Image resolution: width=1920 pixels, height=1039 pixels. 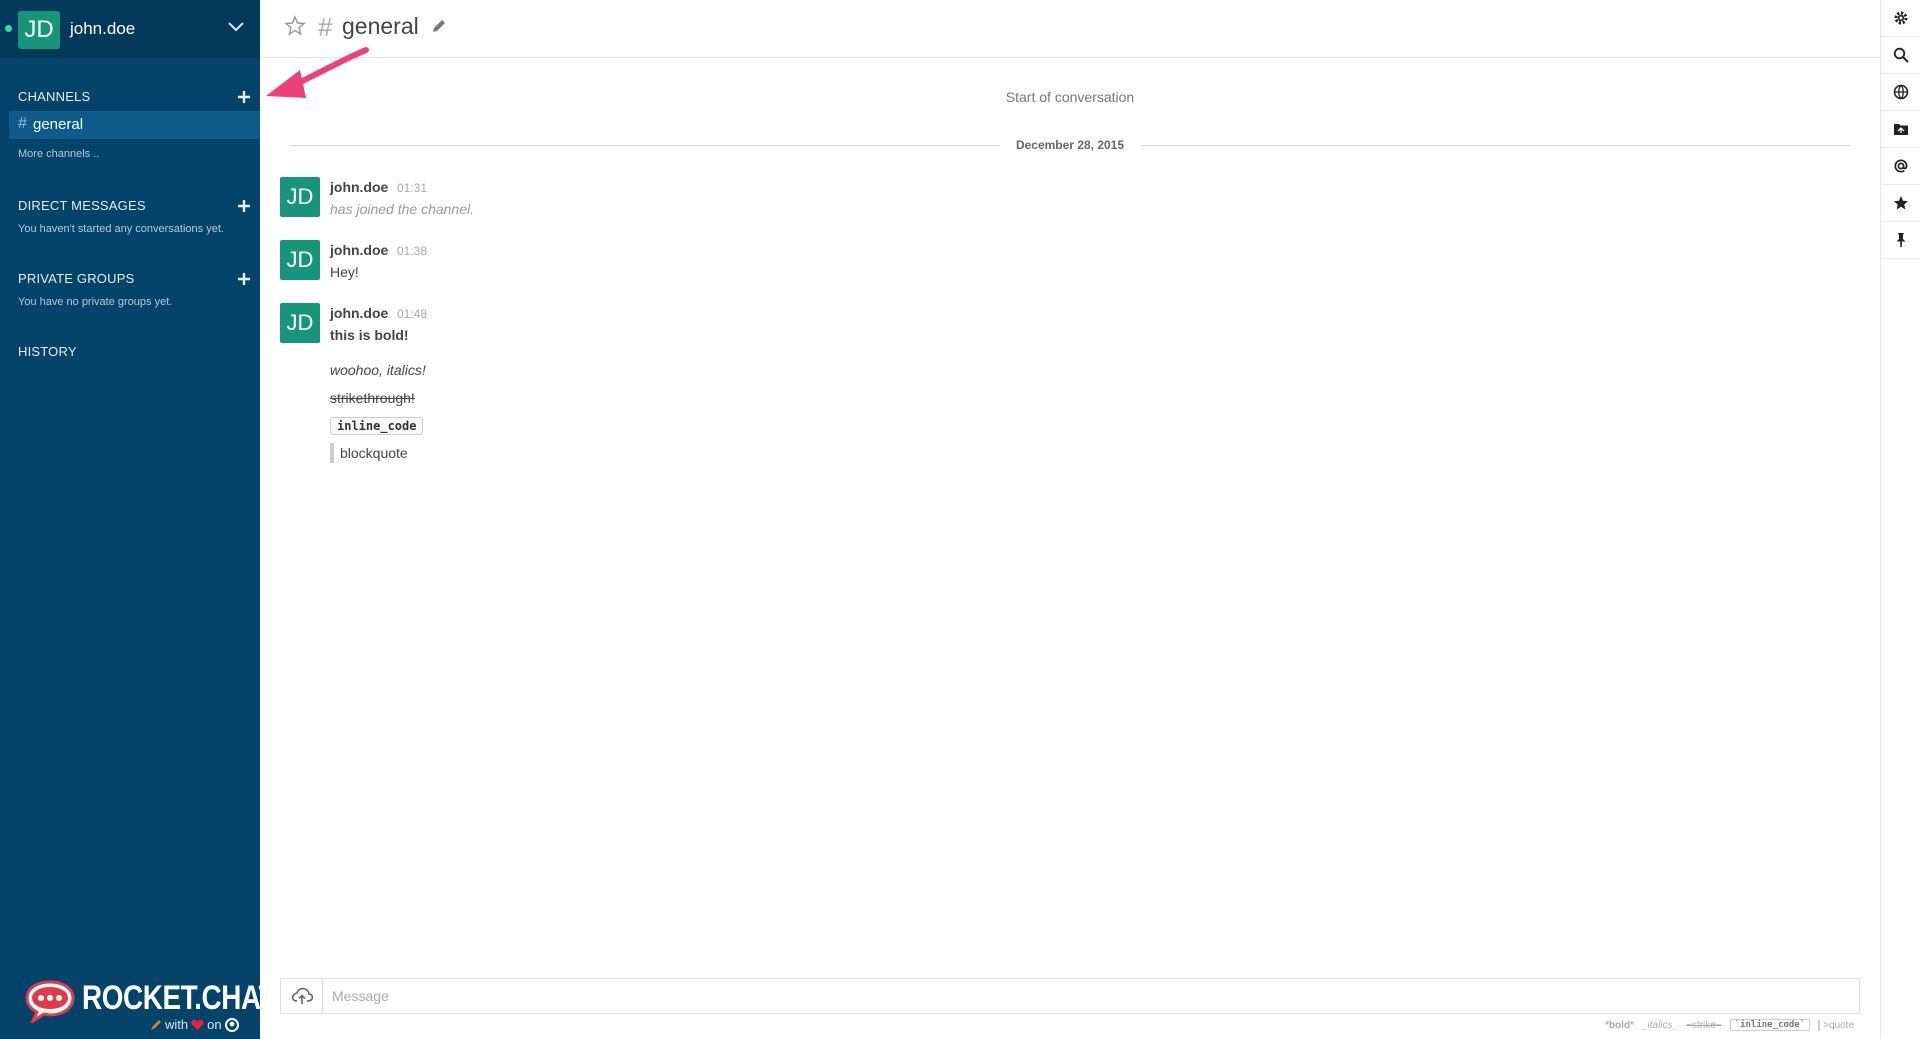 What do you see at coordinates (177, 1024) in the screenshot?
I see `brand-with: with` at bounding box center [177, 1024].